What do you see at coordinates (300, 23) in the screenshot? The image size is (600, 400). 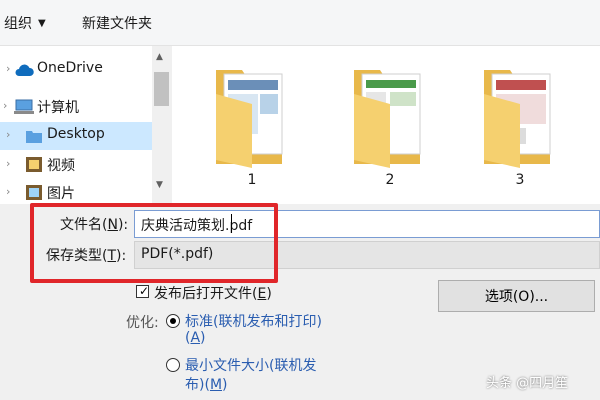 I see `command-bar: 组织 ▼ 新建文件夹` at bounding box center [300, 23].